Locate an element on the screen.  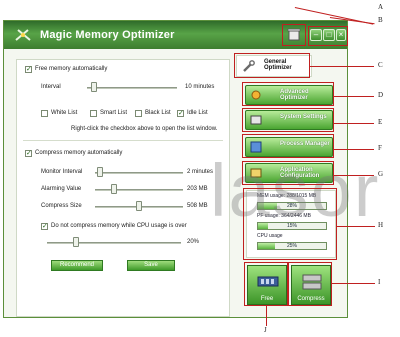
cpu-slider-track is located at coordinates (114, 243).